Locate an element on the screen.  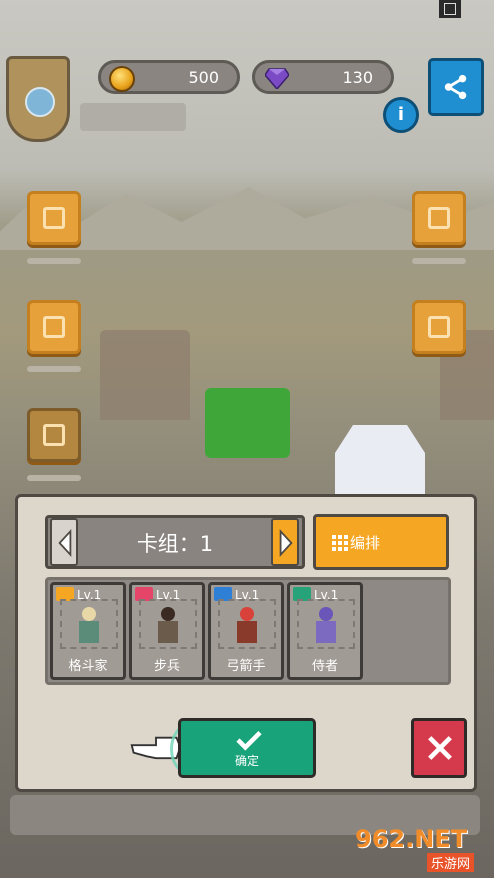
card-name: 格斗家 is located at coordinates (88, 666).